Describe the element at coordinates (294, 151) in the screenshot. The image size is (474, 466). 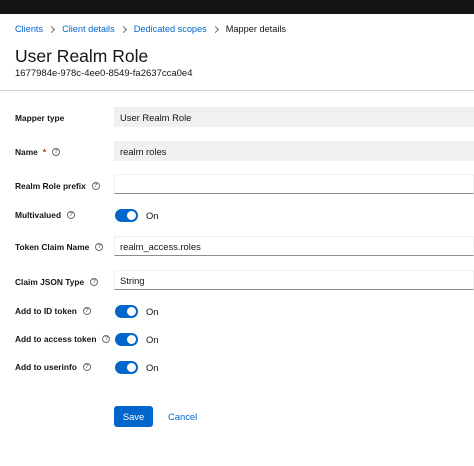
I see `name-input: realm roles` at that location.